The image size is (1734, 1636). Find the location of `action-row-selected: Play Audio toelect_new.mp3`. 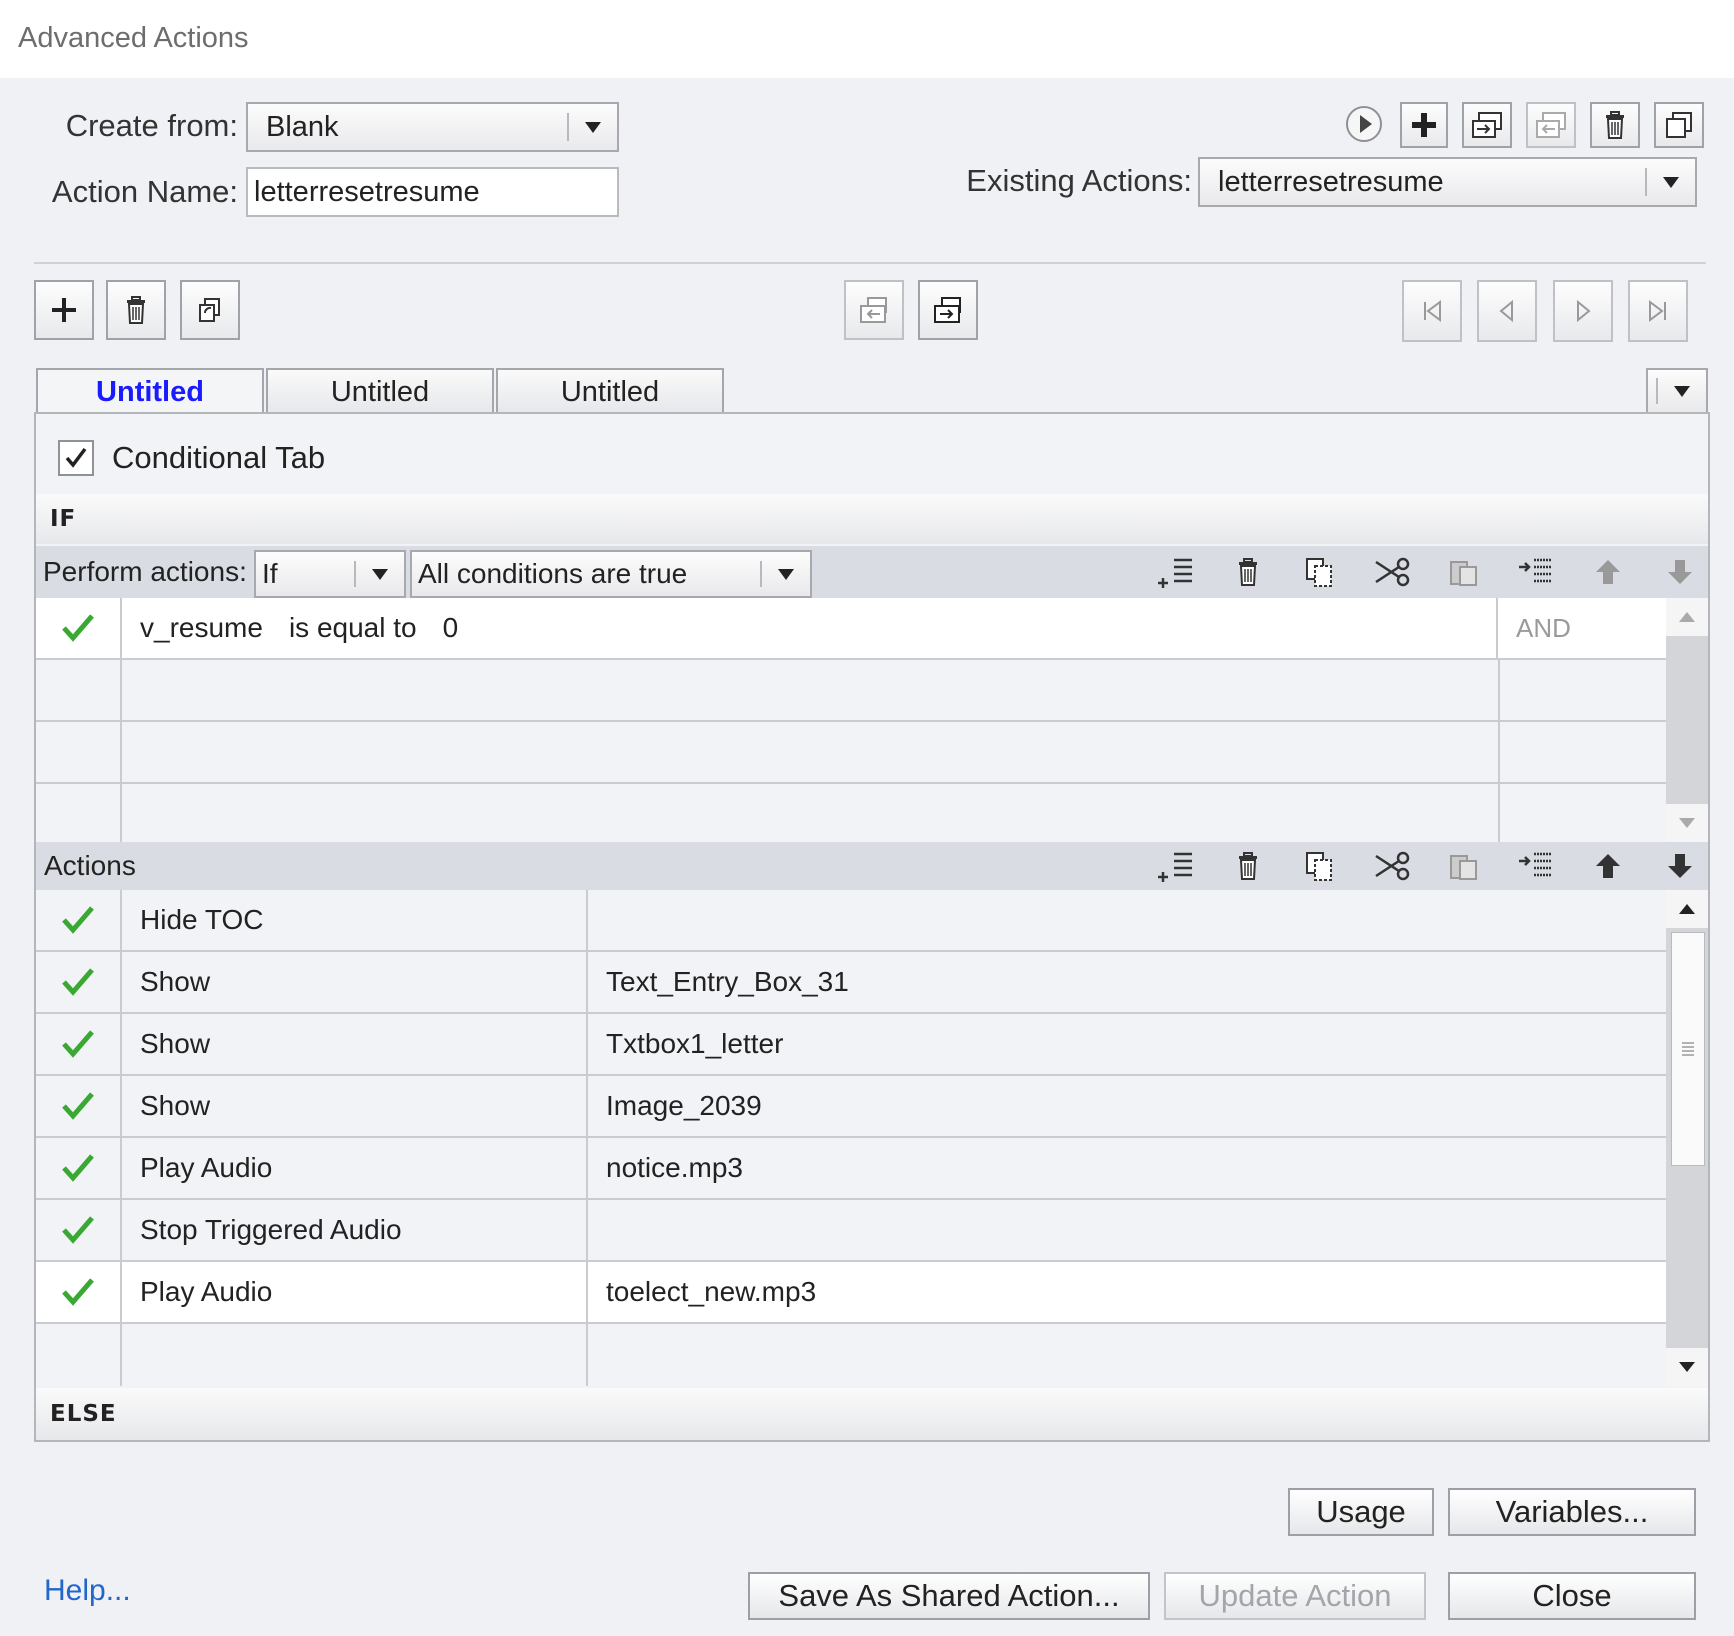

action-row-selected: Play Audio toelect_new.mp3 is located at coordinates (851, 1293).